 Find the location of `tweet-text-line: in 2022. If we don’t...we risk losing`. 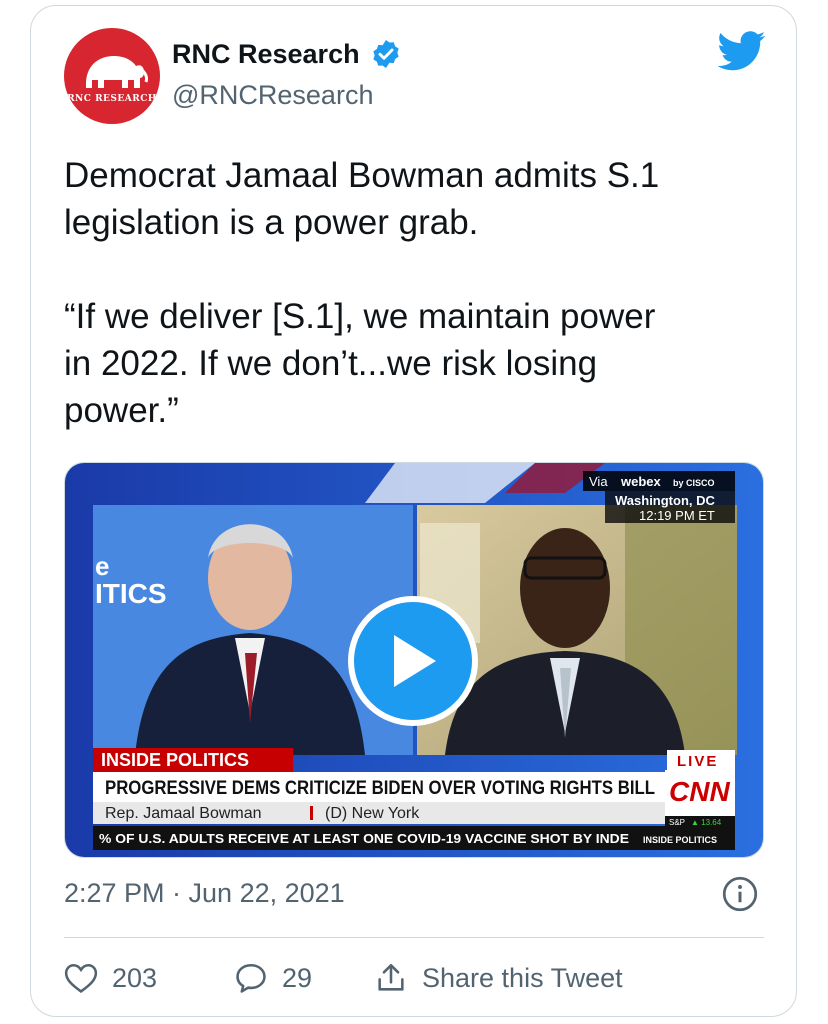

tweet-text-line: in 2022. If we don’t...we risk losing is located at coordinates (331, 363).